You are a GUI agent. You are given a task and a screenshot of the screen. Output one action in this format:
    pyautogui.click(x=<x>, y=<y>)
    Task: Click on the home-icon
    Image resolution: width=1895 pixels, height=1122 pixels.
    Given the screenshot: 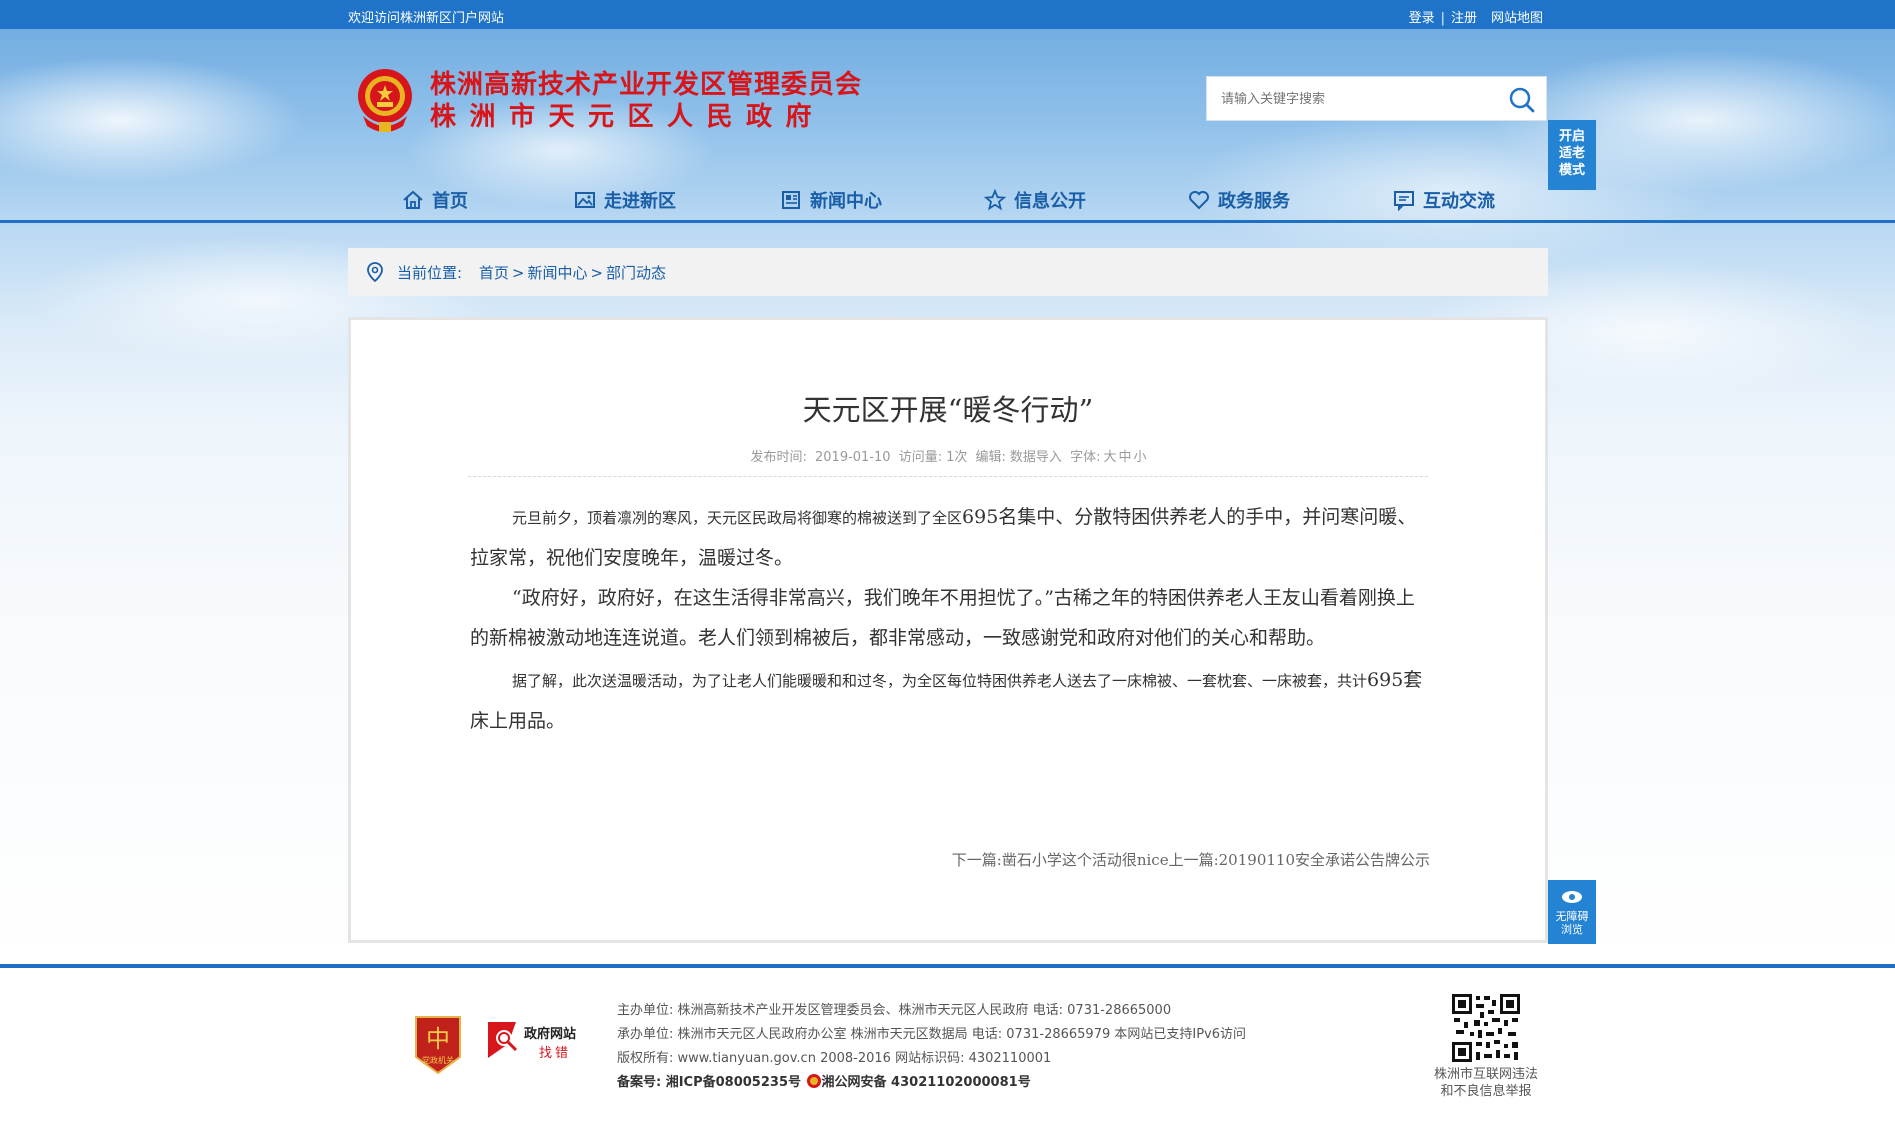 What is the action you would take?
    pyautogui.click(x=413, y=199)
    